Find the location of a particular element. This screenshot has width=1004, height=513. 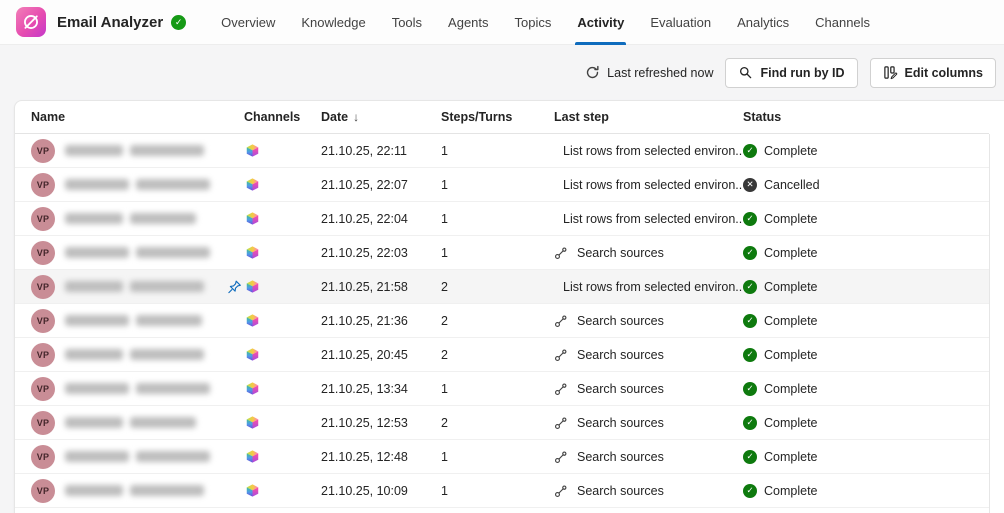

tab-channels: Channels is located at coordinates (842, 22).